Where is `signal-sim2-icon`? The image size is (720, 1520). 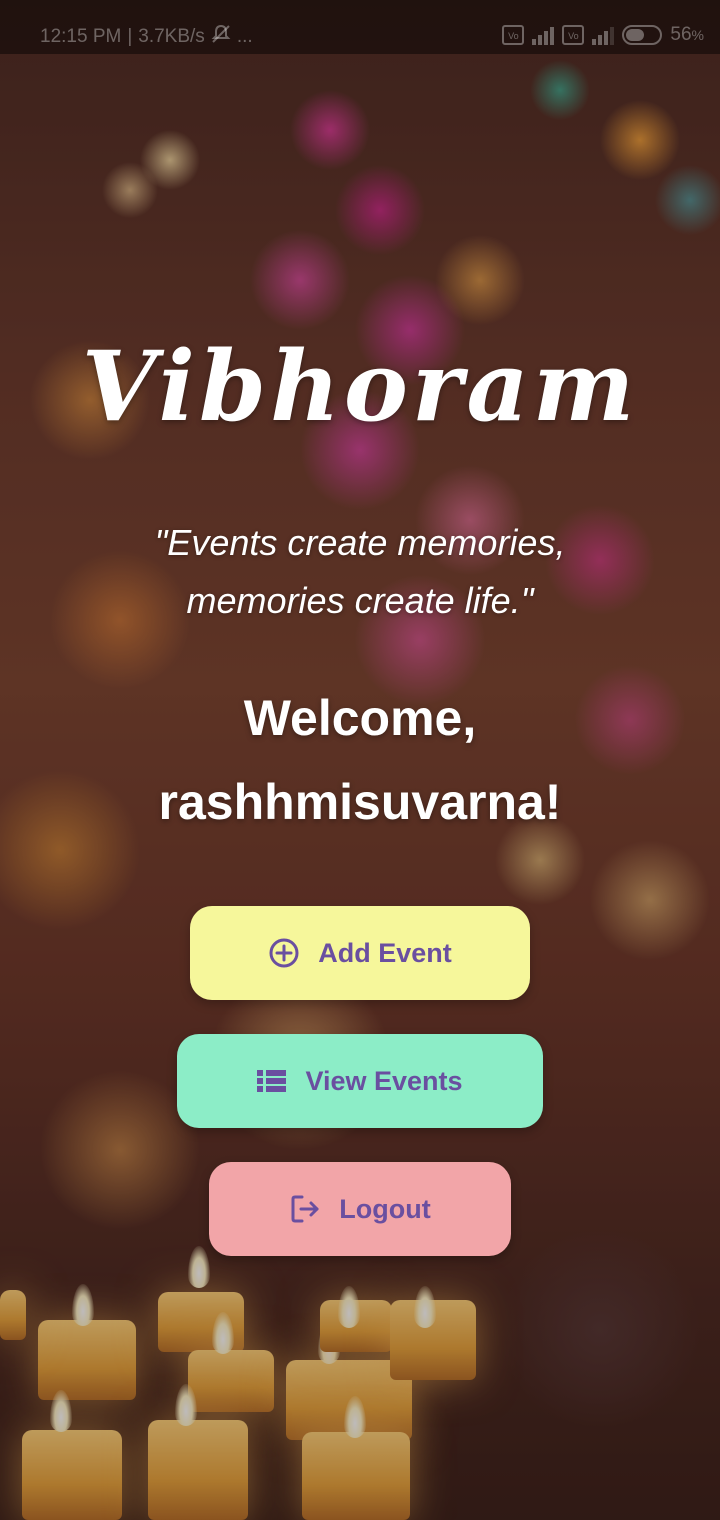
signal-sim2-icon is located at coordinates (603, 35).